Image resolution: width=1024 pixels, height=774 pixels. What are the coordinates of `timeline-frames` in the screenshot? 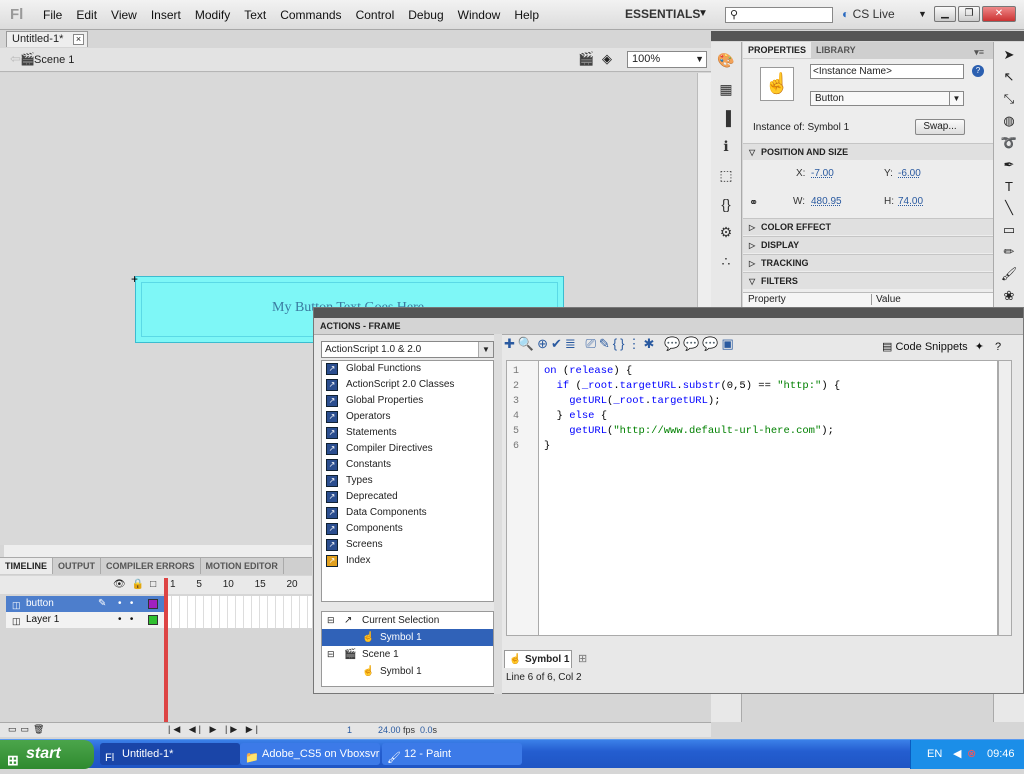 It's located at (238, 612).